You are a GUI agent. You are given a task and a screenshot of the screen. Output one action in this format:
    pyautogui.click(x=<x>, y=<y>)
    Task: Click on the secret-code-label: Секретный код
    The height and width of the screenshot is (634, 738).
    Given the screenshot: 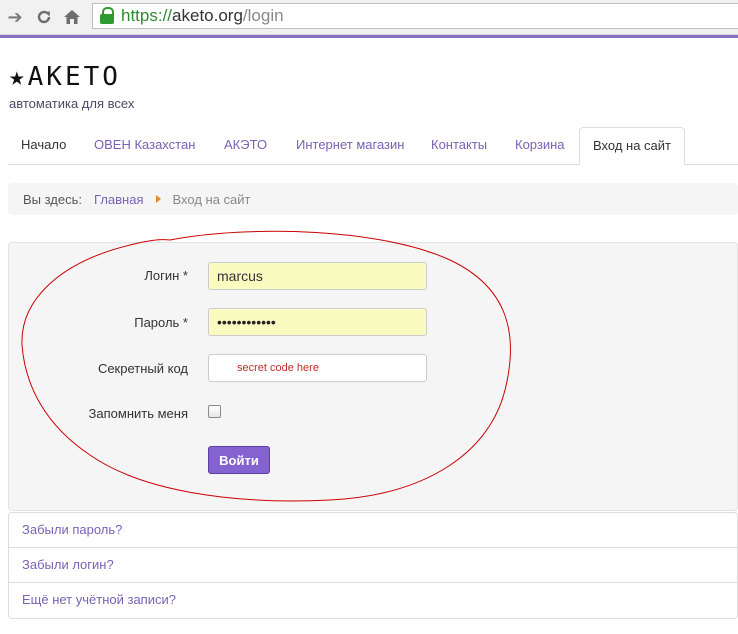 What is the action you would take?
    pyautogui.click(x=142, y=368)
    